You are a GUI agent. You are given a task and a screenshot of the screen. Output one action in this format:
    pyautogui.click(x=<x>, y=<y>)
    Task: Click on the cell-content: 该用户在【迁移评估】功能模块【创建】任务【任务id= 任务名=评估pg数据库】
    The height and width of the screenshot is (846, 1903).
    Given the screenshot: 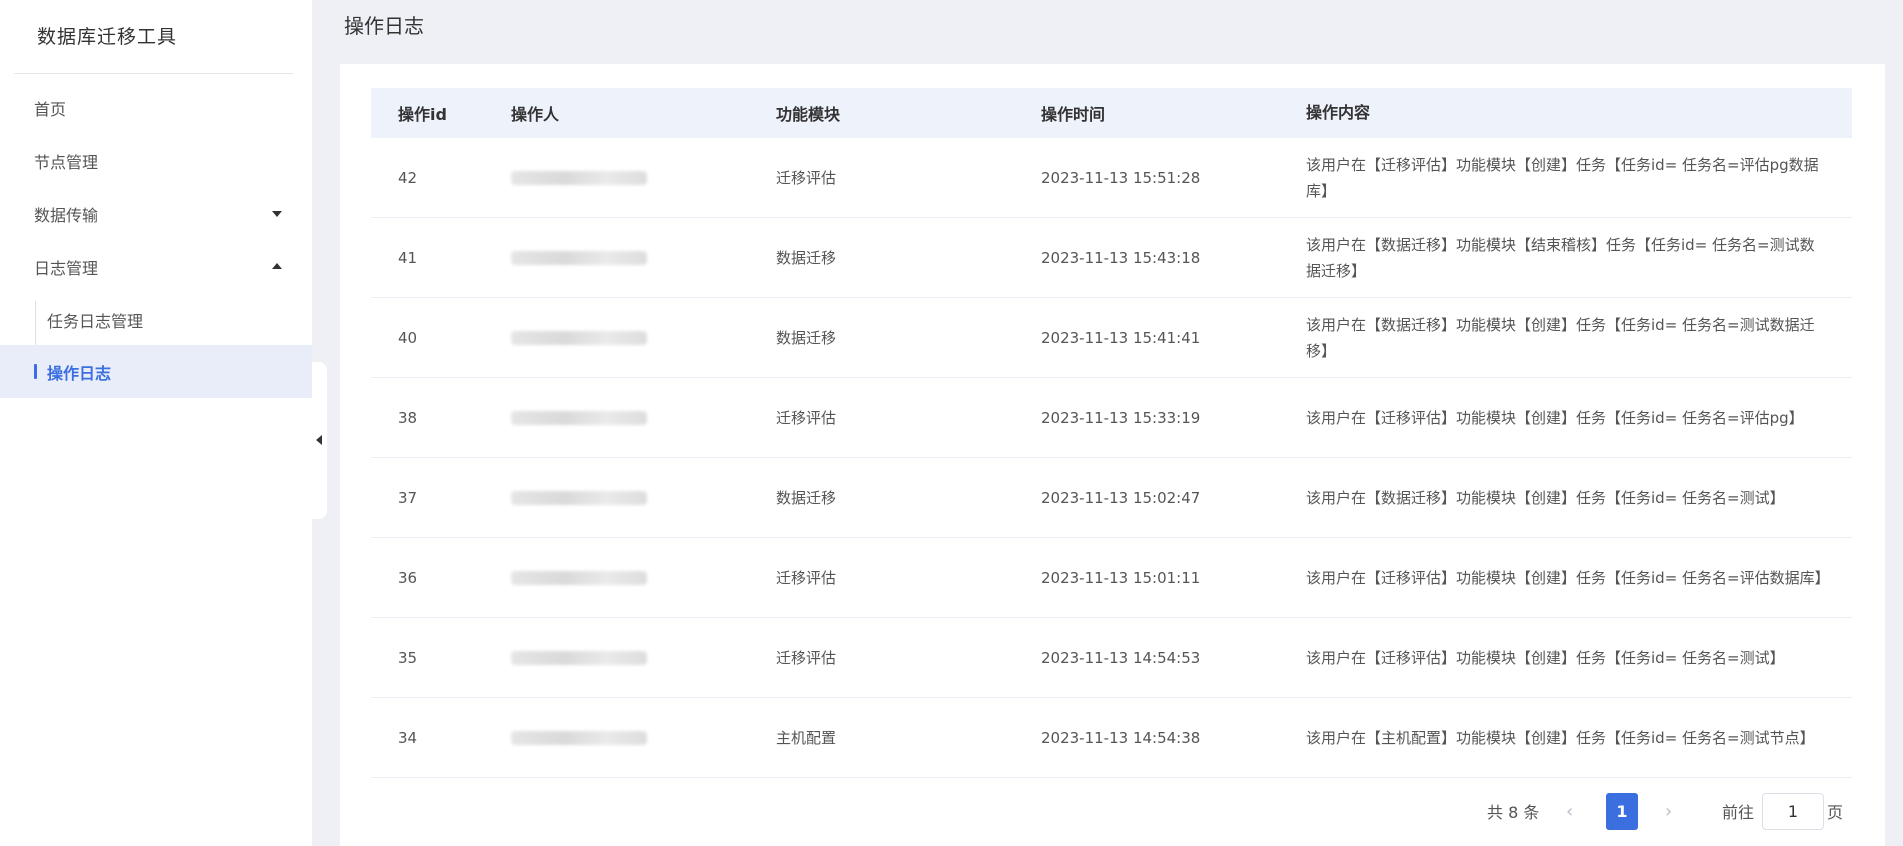 What is the action you would take?
    pyautogui.click(x=1562, y=177)
    